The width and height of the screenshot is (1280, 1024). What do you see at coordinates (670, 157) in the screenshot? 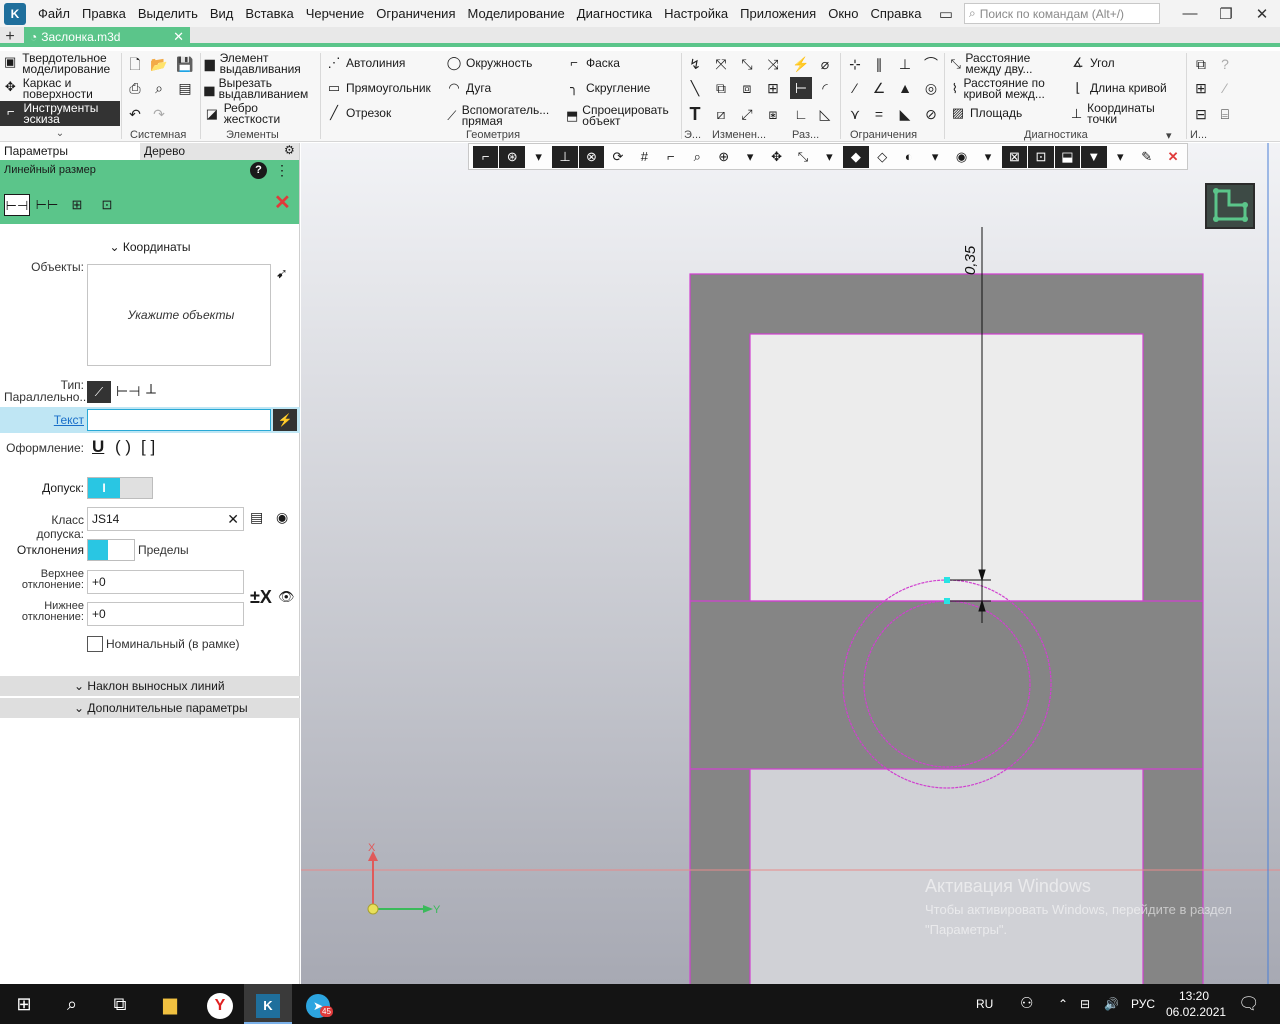
I see `local-cs-icon: ⌐` at bounding box center [670, 157].